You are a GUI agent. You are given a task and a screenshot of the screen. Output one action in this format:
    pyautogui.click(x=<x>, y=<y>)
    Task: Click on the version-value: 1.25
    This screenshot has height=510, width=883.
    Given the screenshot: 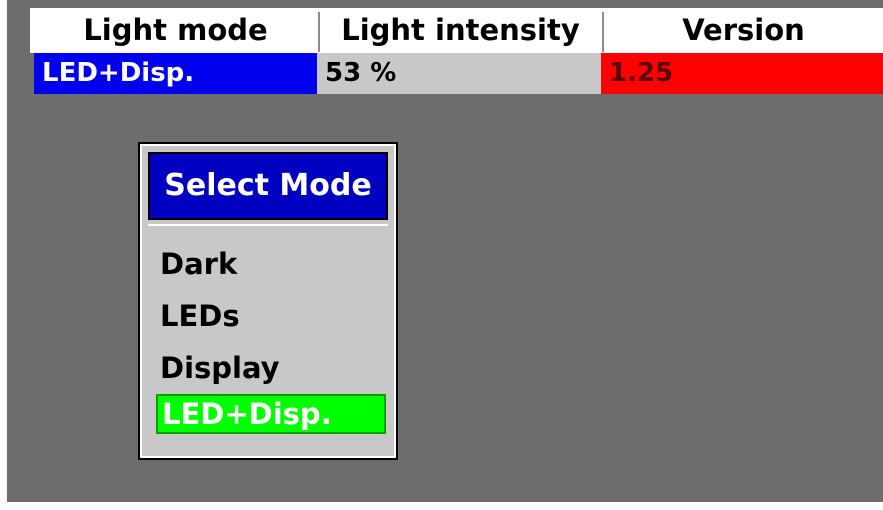 What is the action you would take?
    pyautogui.click(x=742, y=73)
    